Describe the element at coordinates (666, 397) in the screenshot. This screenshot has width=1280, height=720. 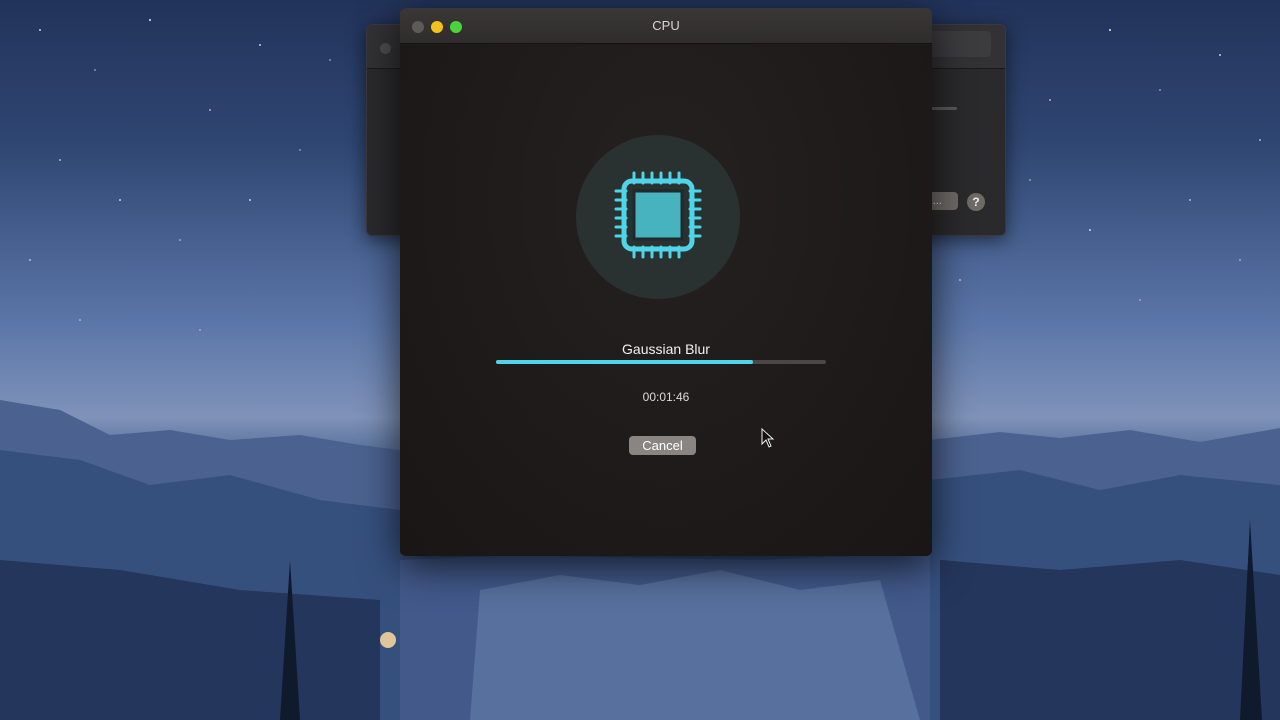
I see `elapsed-time: 00:01:46` at that location.